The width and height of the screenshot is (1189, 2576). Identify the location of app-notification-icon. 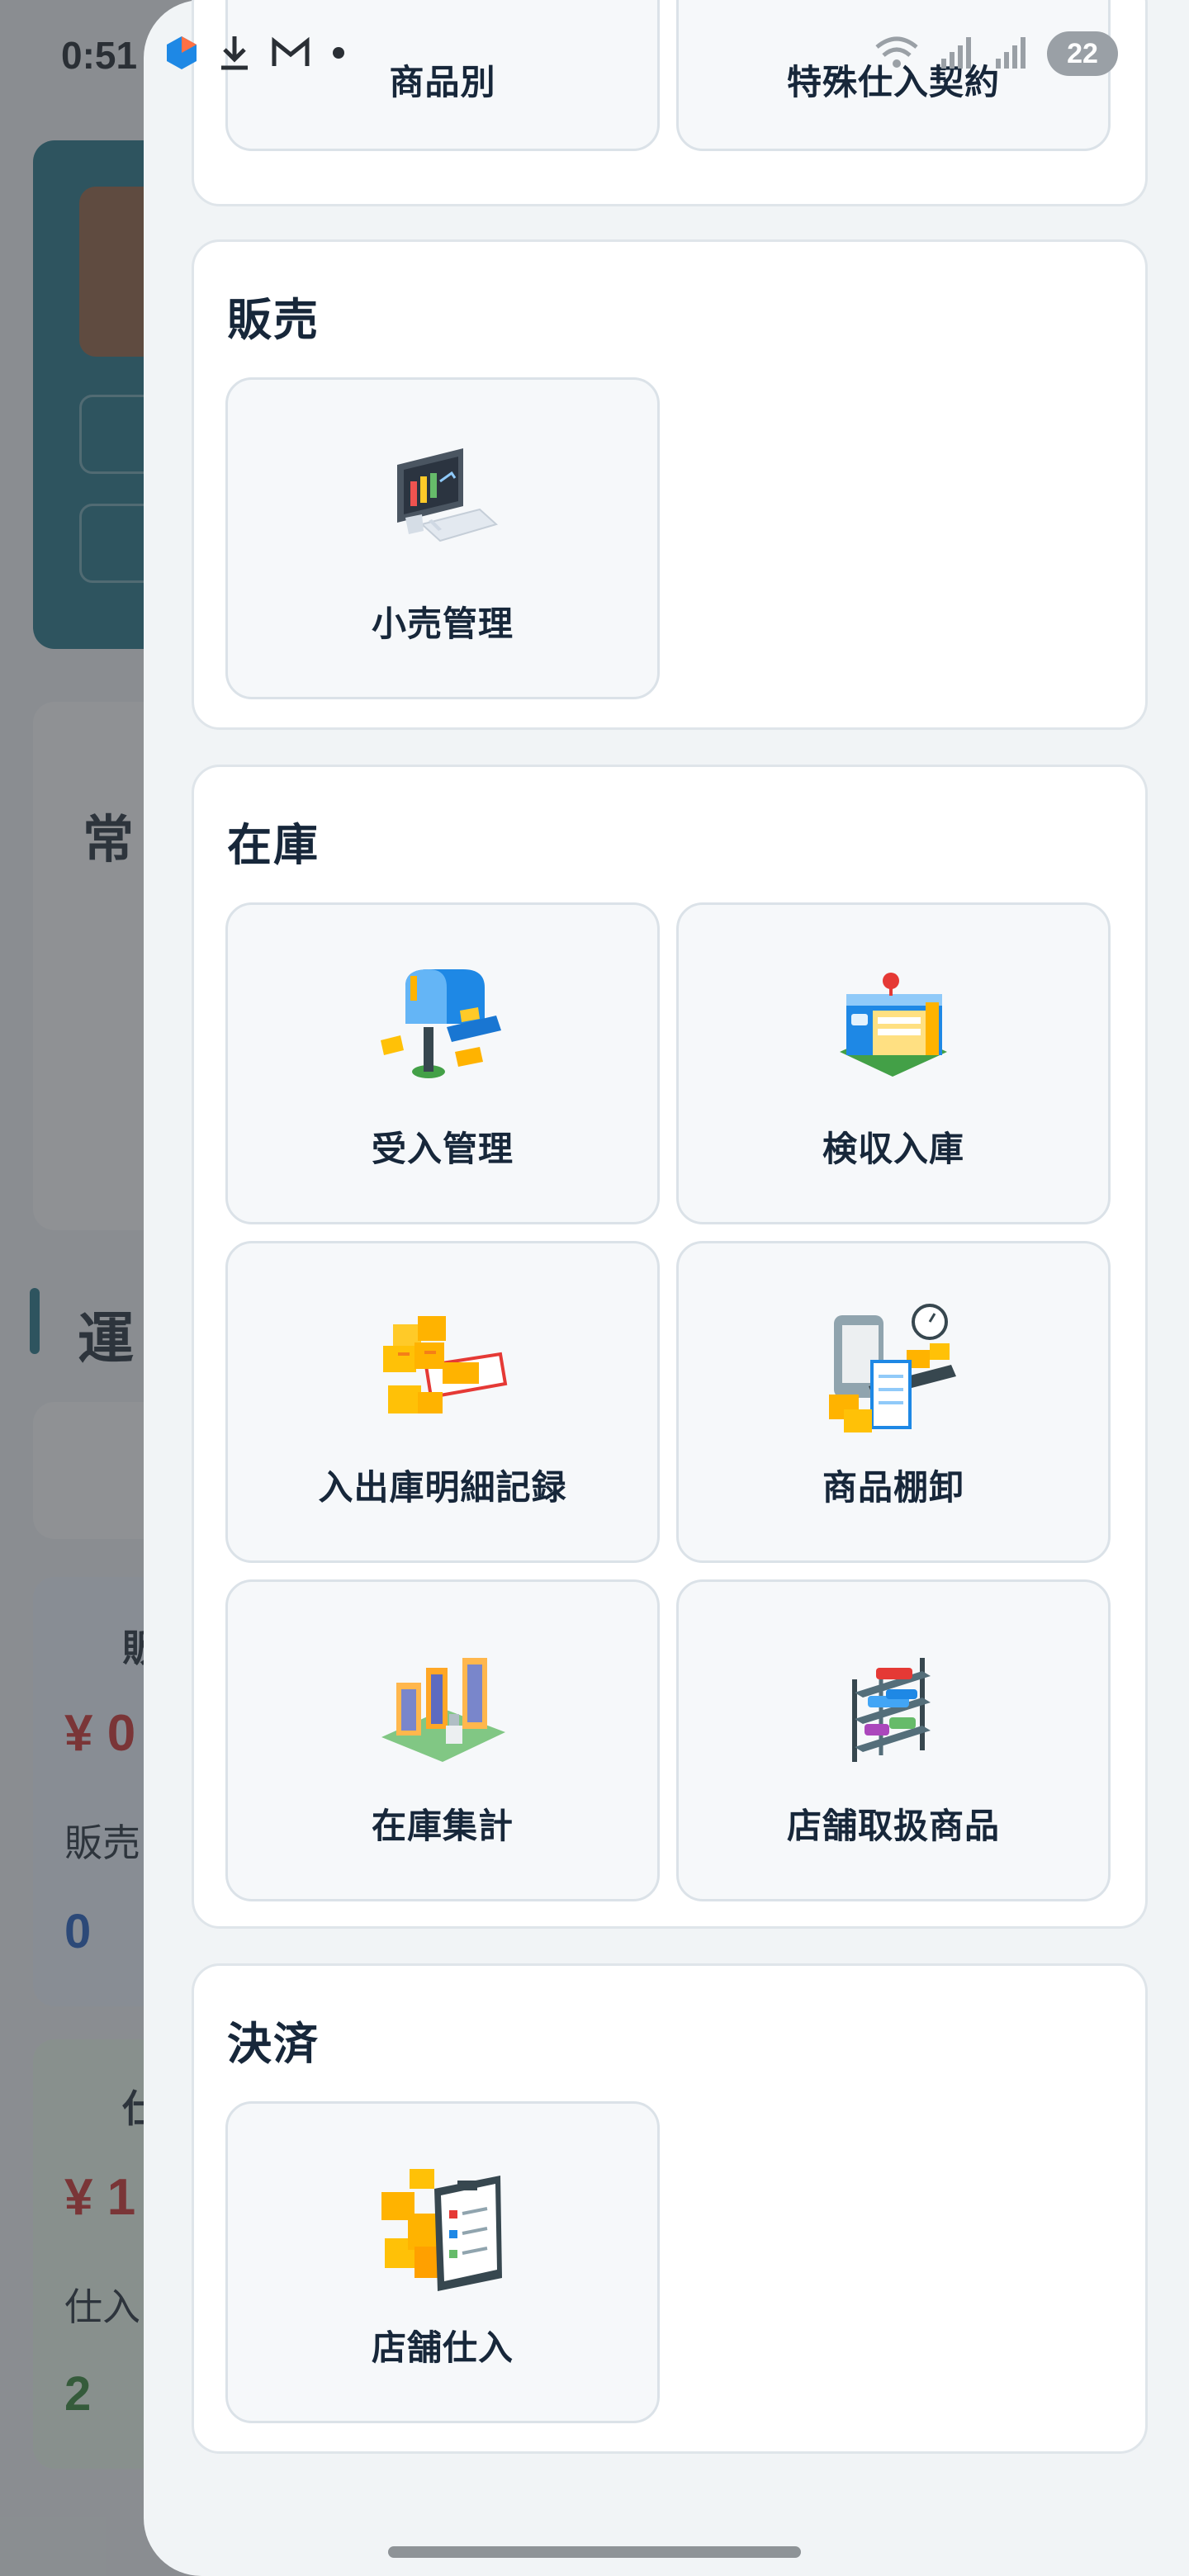
(181, 55).